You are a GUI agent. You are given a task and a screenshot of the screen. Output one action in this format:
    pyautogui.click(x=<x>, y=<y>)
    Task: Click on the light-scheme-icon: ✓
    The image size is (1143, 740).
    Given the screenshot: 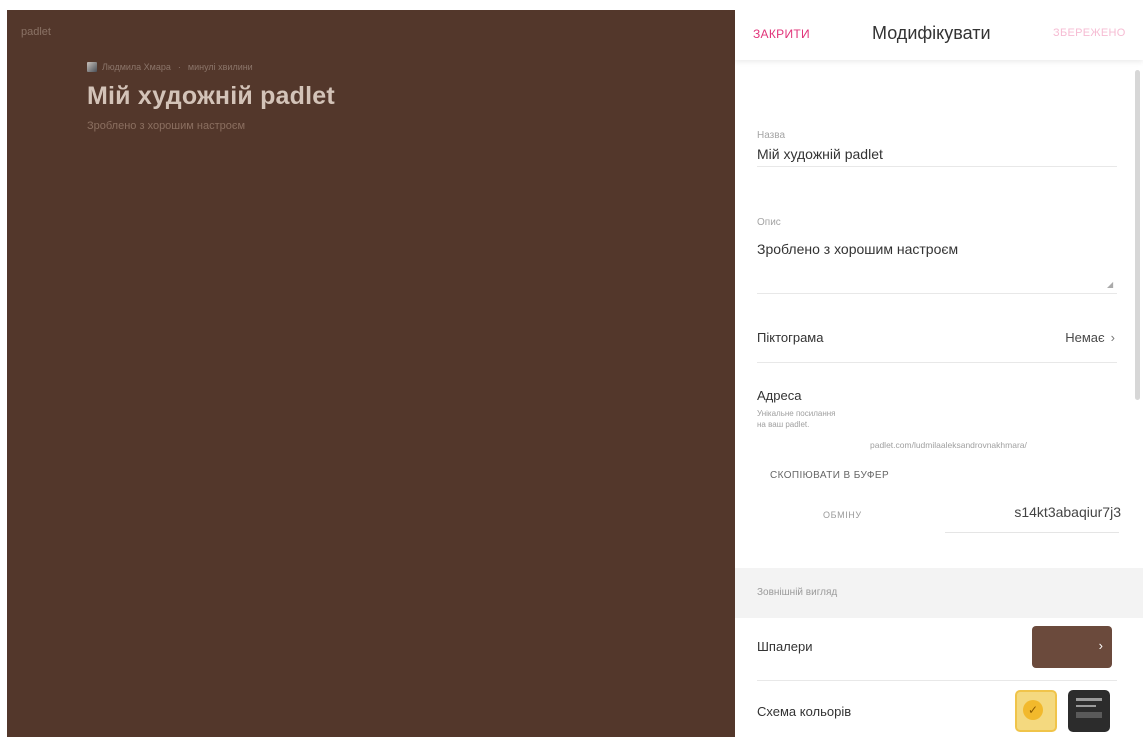 What is the action you would take?
    pyautogui.click(x=1036, y=711)
    